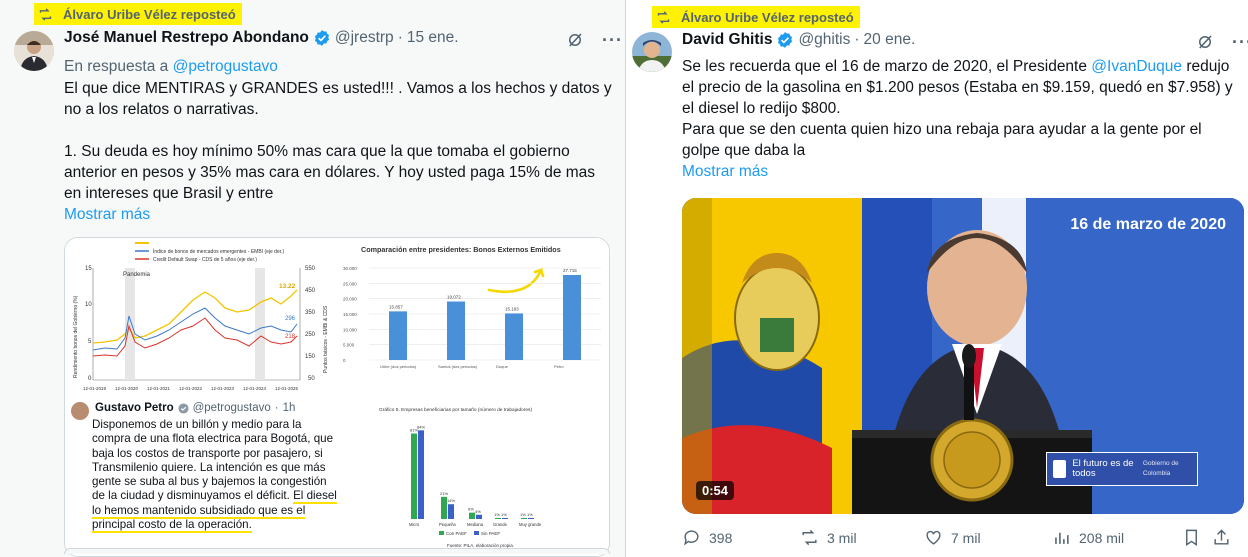  I want to click on mention-link: @IvanDuque, so click(1136, 66).